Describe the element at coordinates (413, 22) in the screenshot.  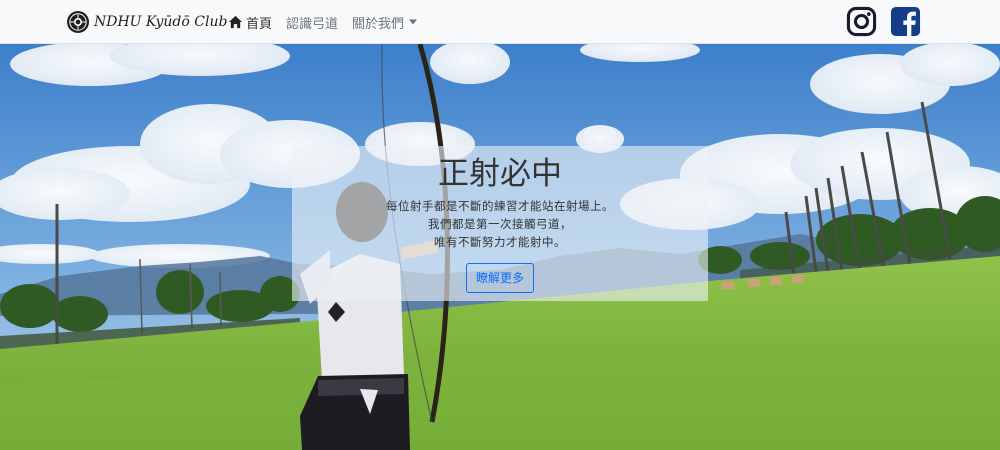
I see `caret-down-icon` at that location.